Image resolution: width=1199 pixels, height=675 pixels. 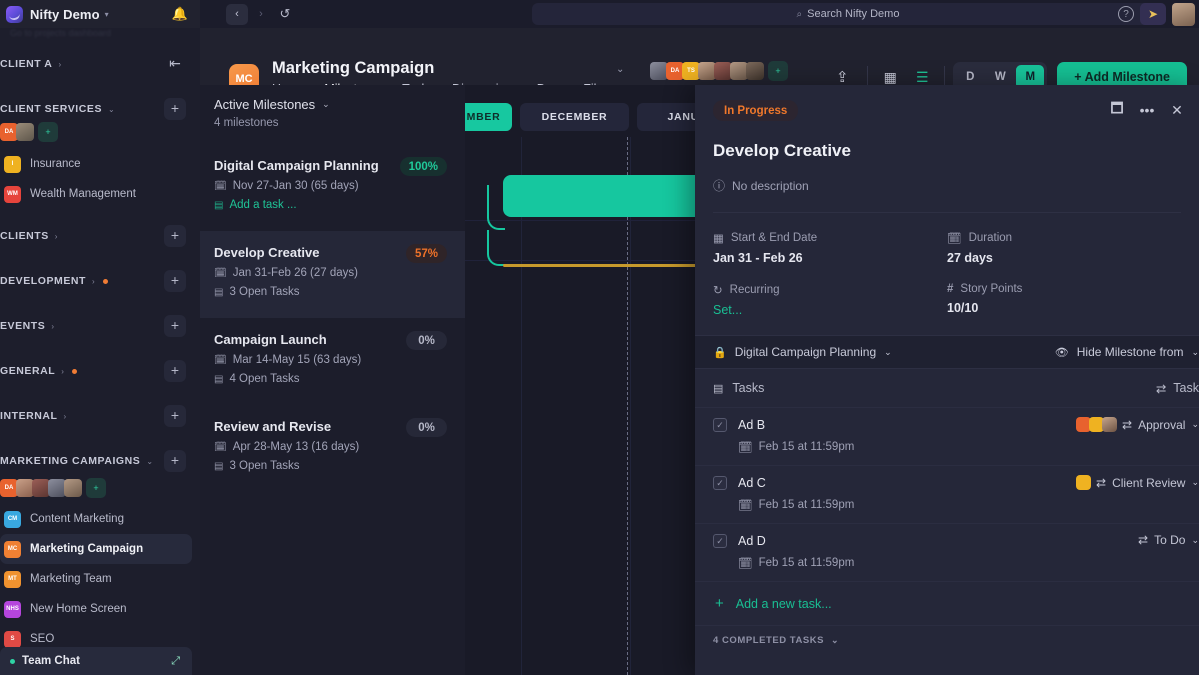 I want to click on task-name: Ad C, so click(x=752, y=483).